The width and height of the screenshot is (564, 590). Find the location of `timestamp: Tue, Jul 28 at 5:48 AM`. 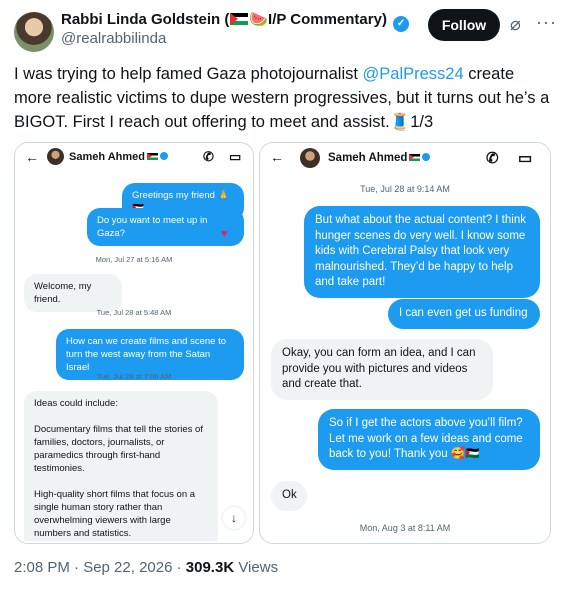

timestamp: Tue, Jul 28 at 5:48 AM is located at coordinates (134, 312).